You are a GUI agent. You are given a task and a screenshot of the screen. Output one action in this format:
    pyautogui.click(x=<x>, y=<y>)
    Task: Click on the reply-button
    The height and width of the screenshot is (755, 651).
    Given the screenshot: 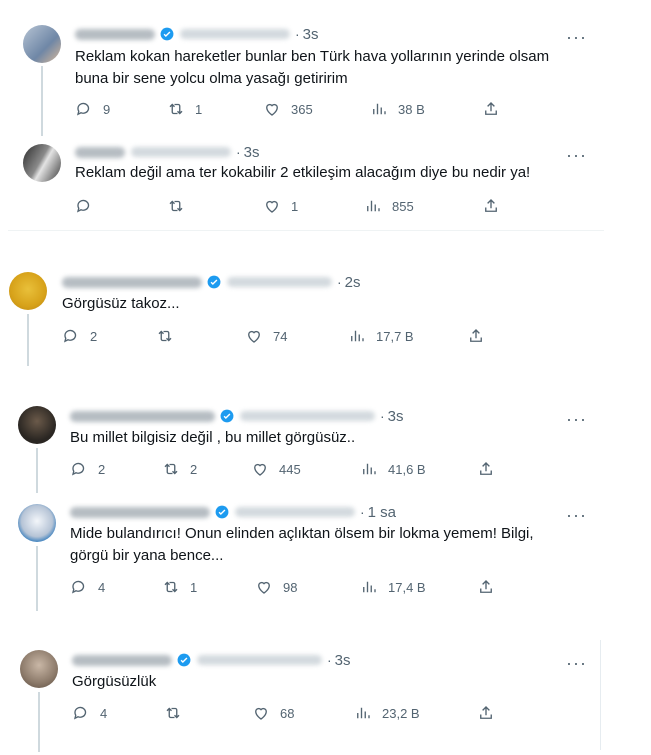 What is the action you would take?
    pyautogui.click(x=89, y=206)
    